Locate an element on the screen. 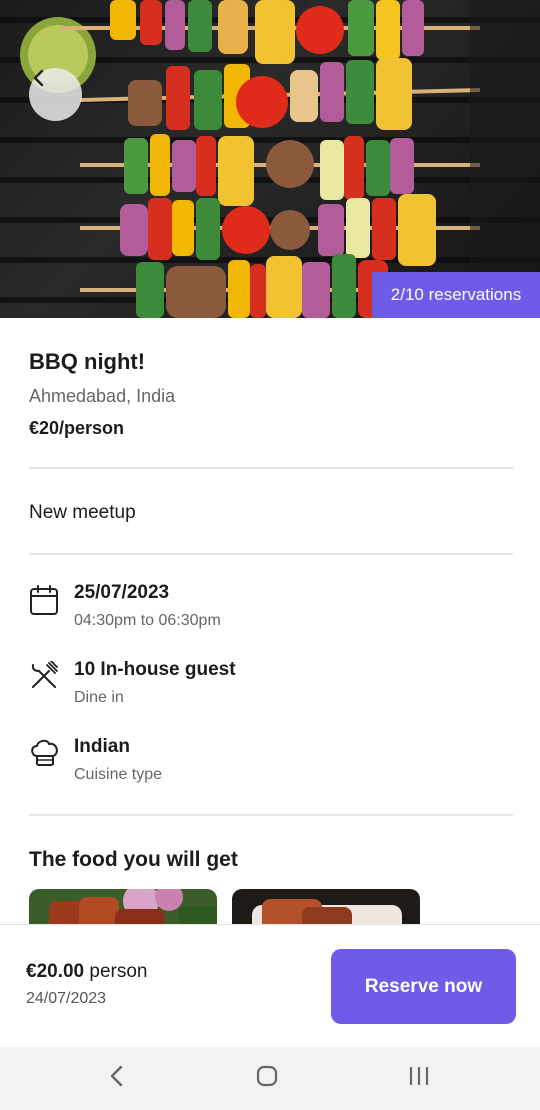 This screenshot has height=1110, width=540. calendar-icon is located at coordinates (44, 599).